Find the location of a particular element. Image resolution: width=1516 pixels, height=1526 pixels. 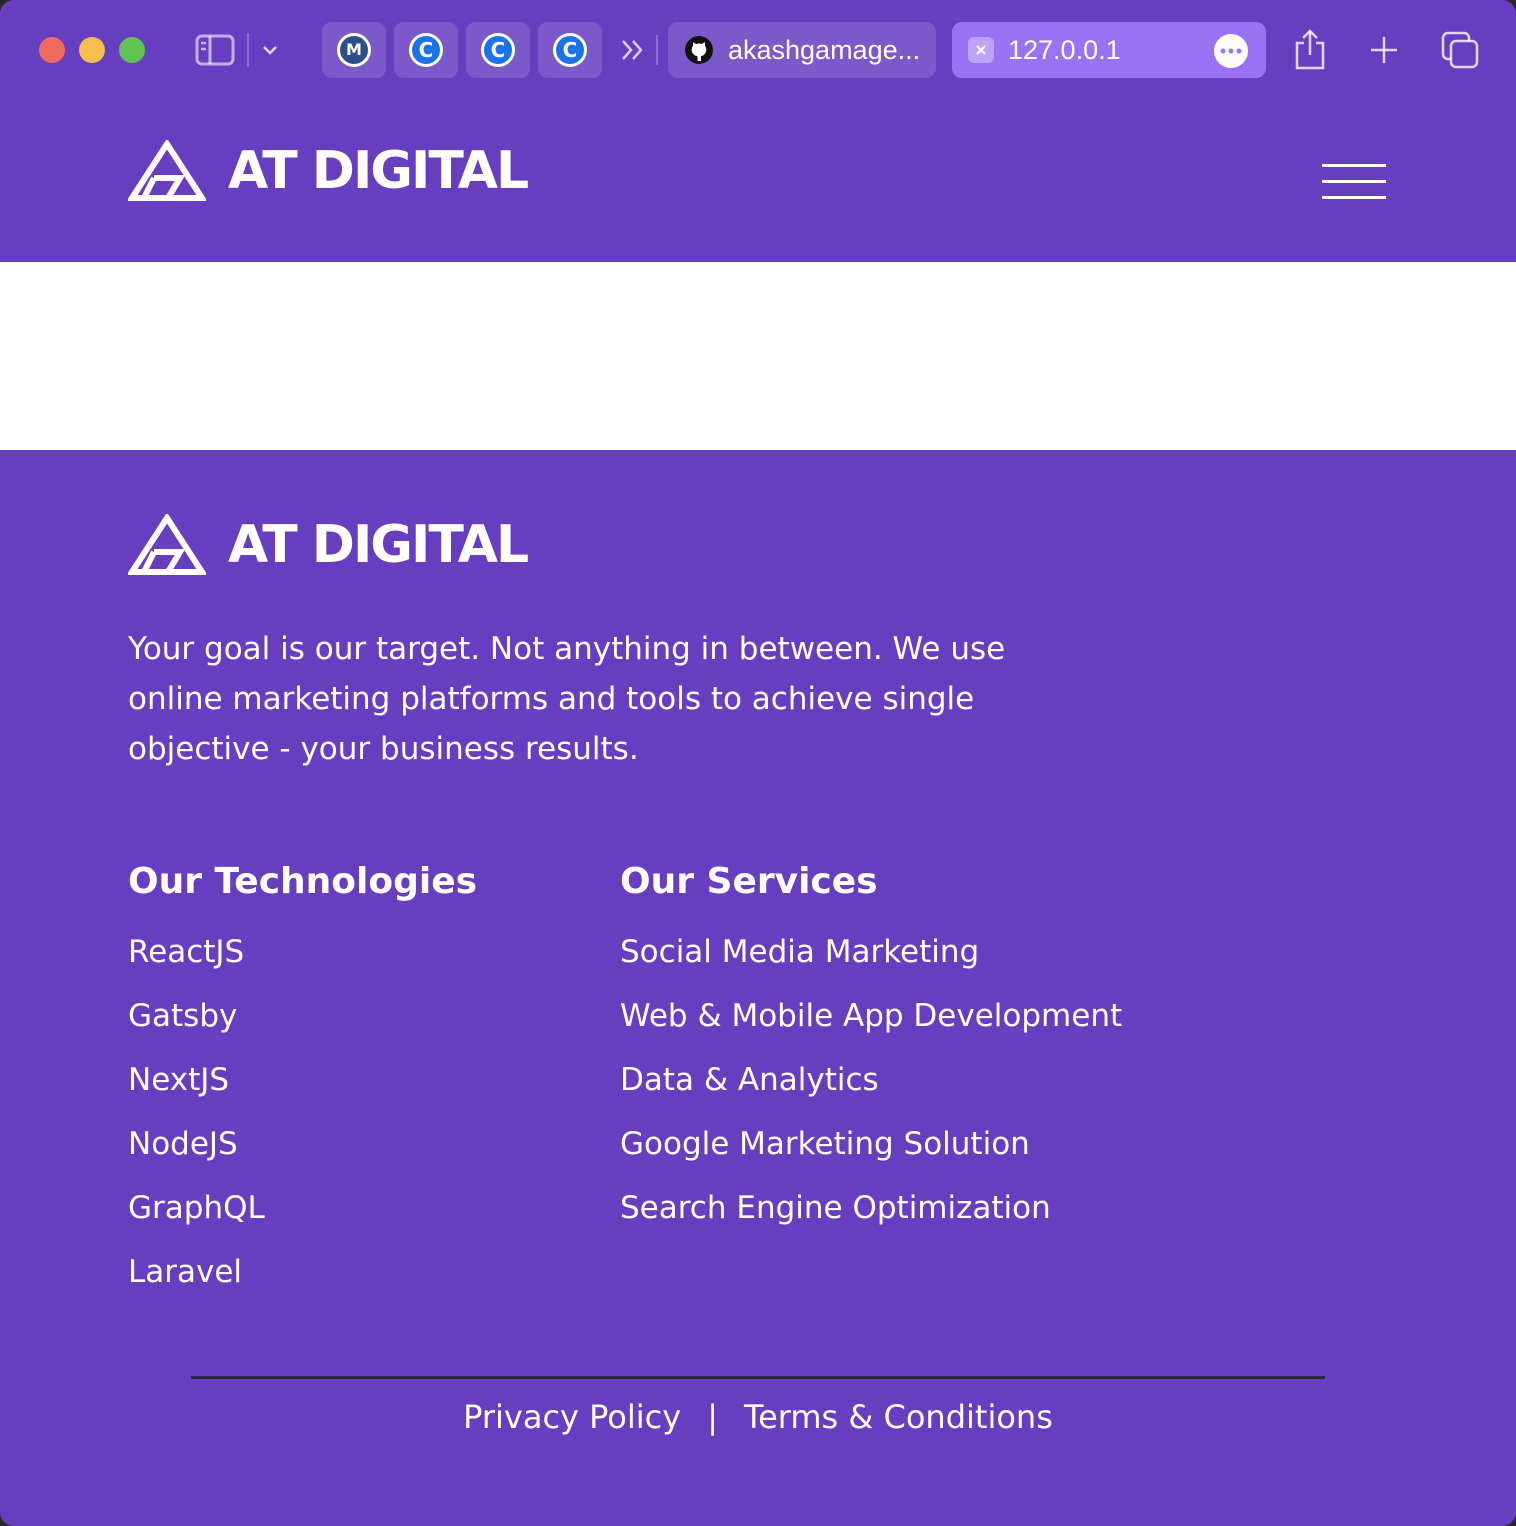

tab-options-button is located at coordinates (1231, 51).